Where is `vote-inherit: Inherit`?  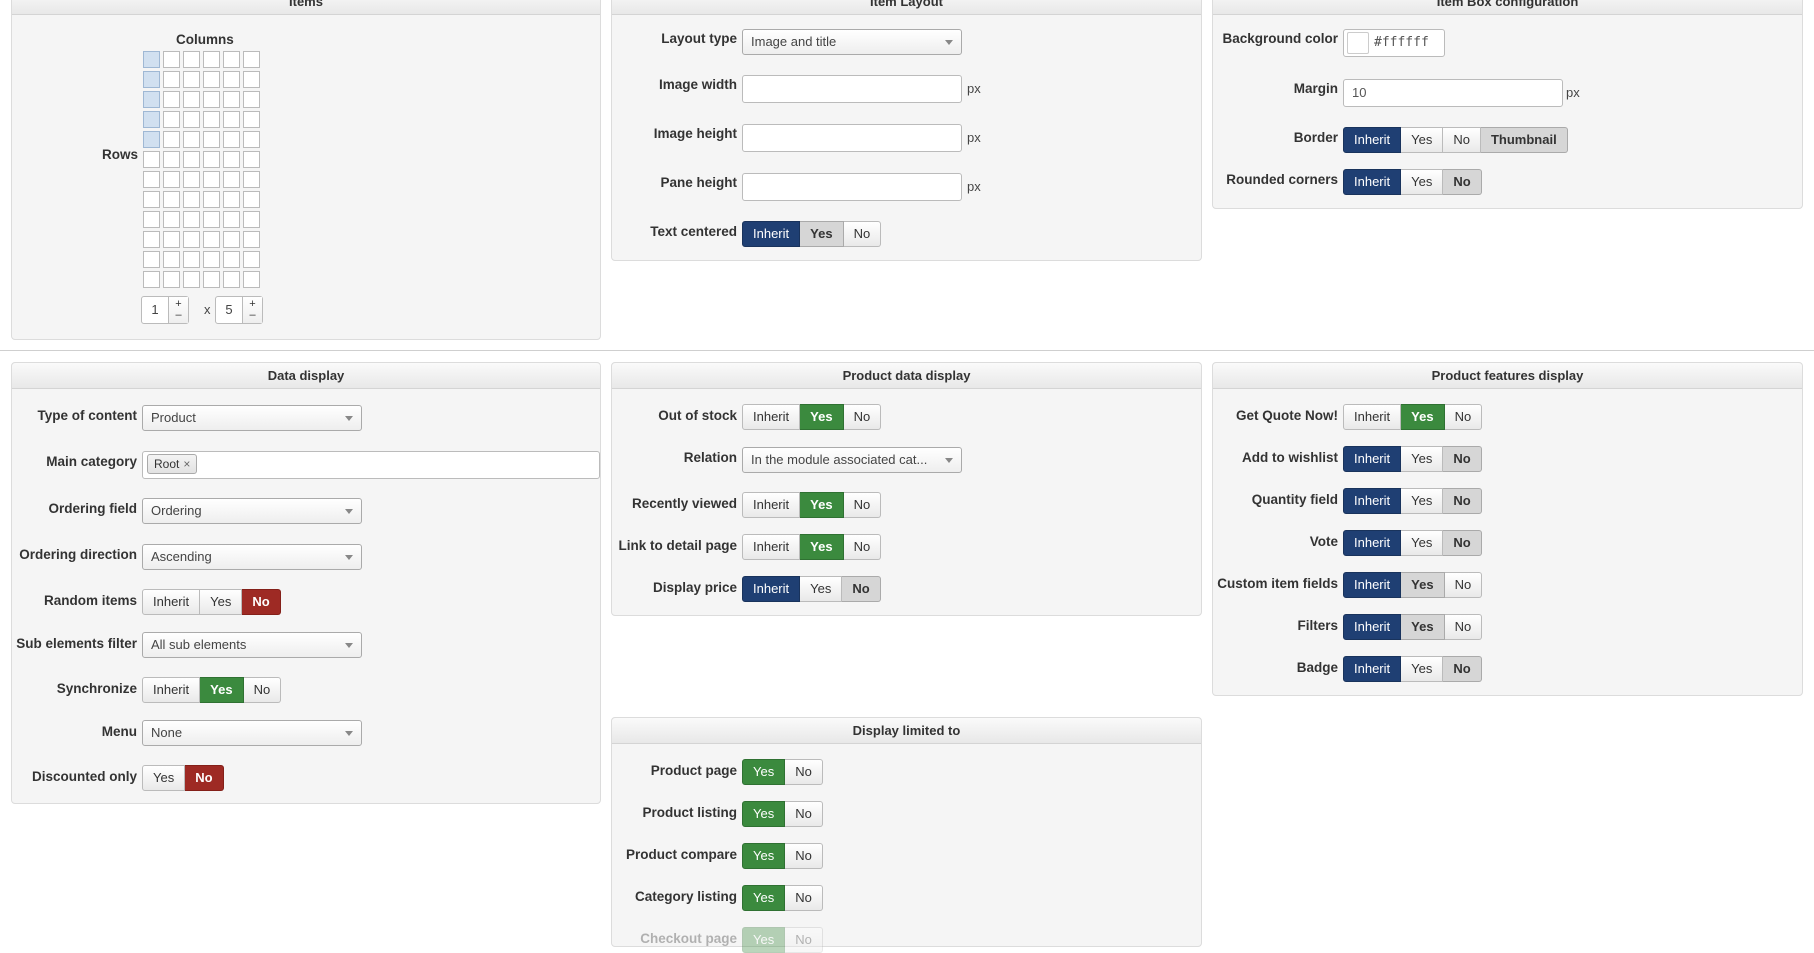 vote-inherit: Inherit is located at coordinates (1372, 543).